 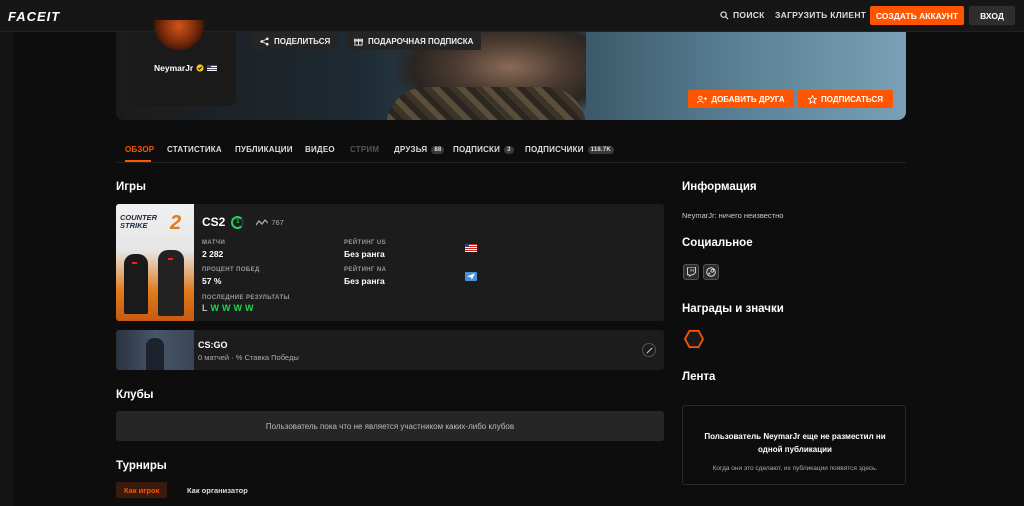 I want to click on tab-label: ДРУЗЬЯ, so click(x=411, y=149).